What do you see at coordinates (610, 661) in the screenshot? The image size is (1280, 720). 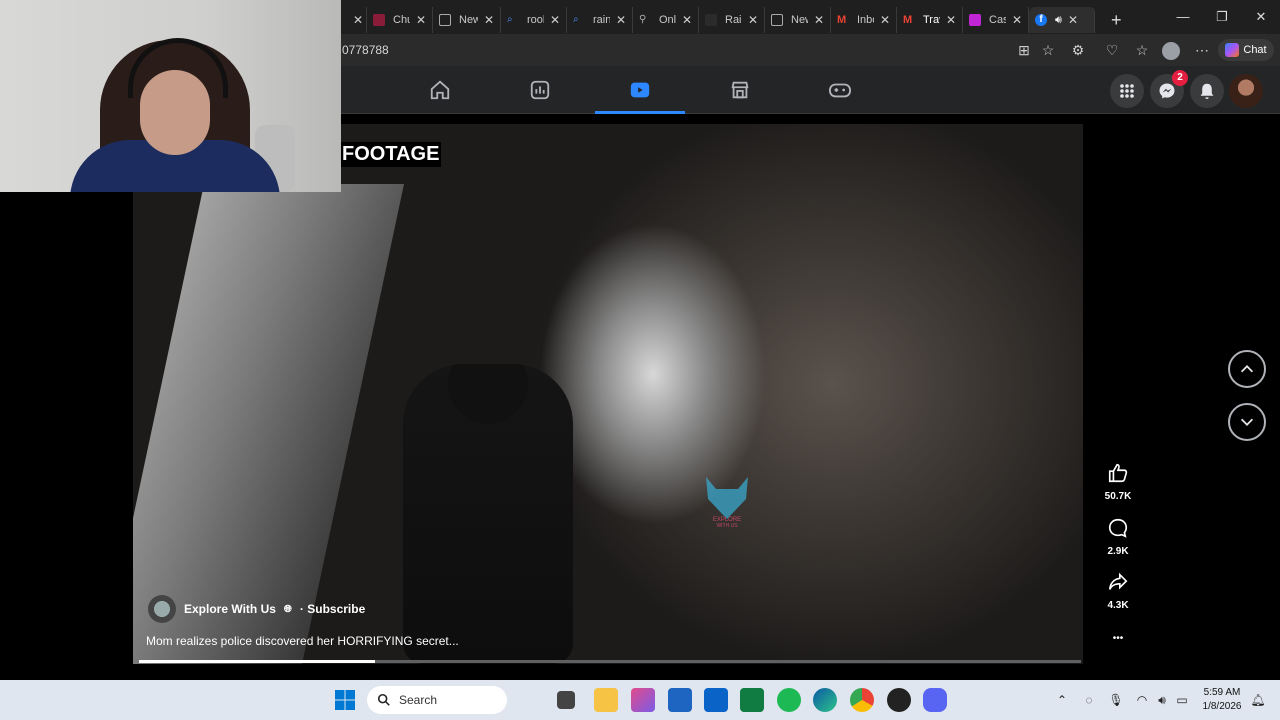 I see `video-progress-bar` at bounding box center [610, 661].